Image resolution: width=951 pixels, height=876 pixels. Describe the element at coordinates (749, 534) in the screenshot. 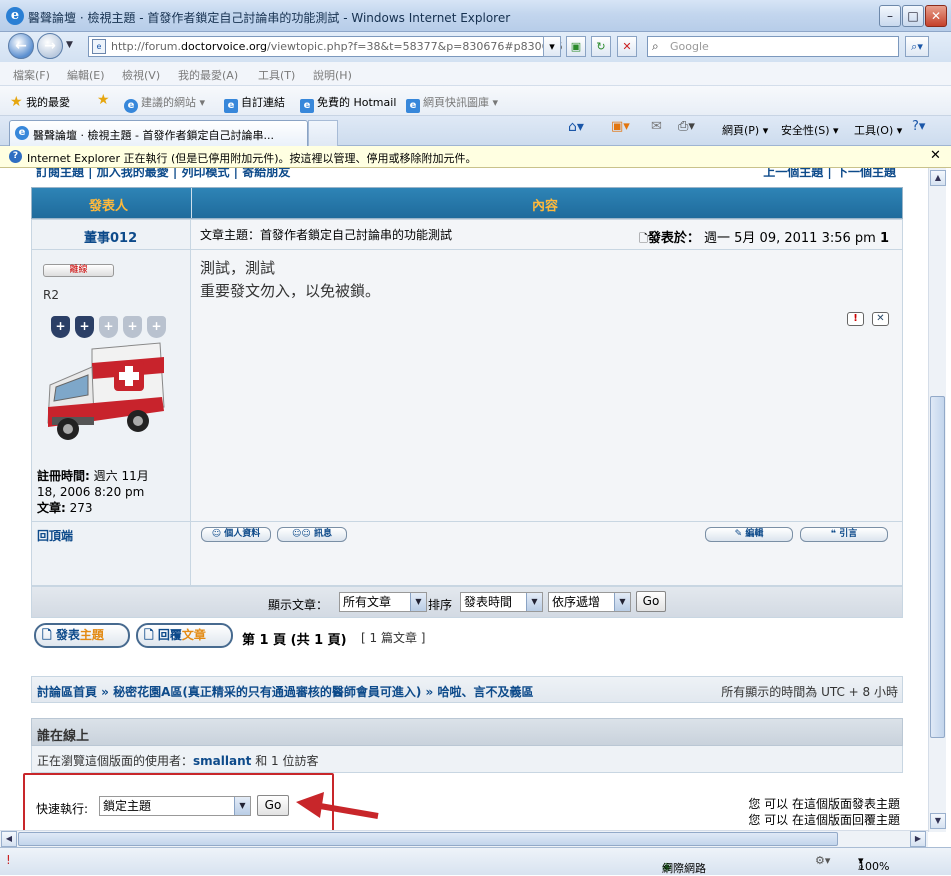

I see `edit-button: ✎ 編輯` at that location.